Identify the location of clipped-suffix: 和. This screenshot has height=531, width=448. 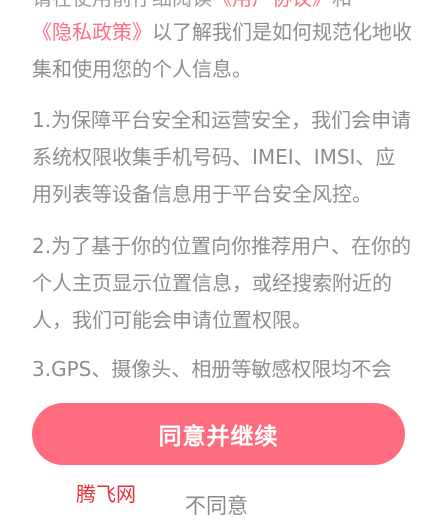
(342, 5).